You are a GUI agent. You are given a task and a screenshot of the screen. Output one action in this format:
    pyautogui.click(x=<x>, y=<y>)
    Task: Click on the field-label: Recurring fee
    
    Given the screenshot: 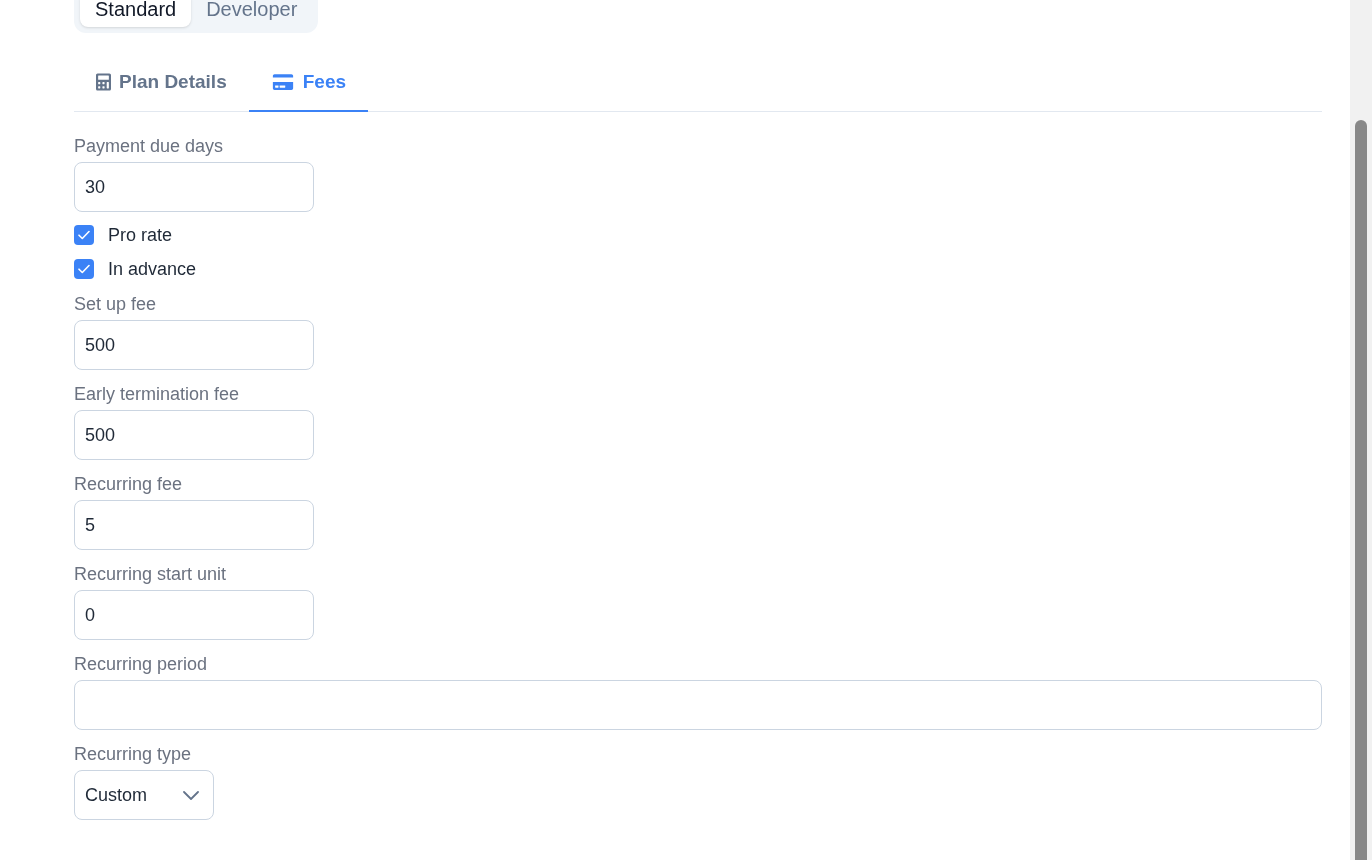 What is the action you would take?
    pyautogui.click(x=128, y=484)
    